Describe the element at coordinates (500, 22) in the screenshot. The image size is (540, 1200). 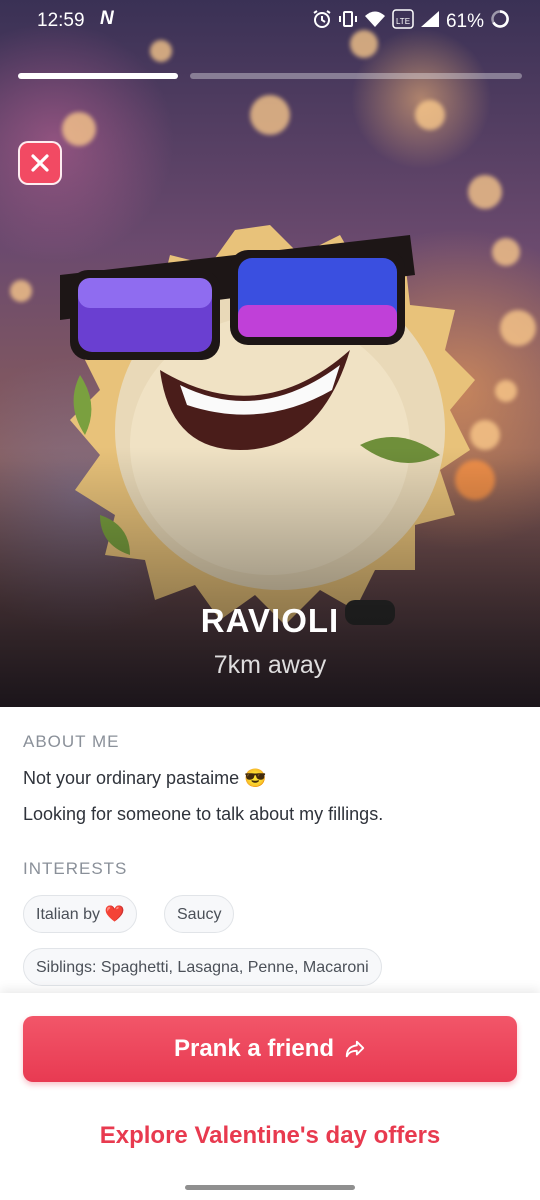
I see `battery-icon` at that location.